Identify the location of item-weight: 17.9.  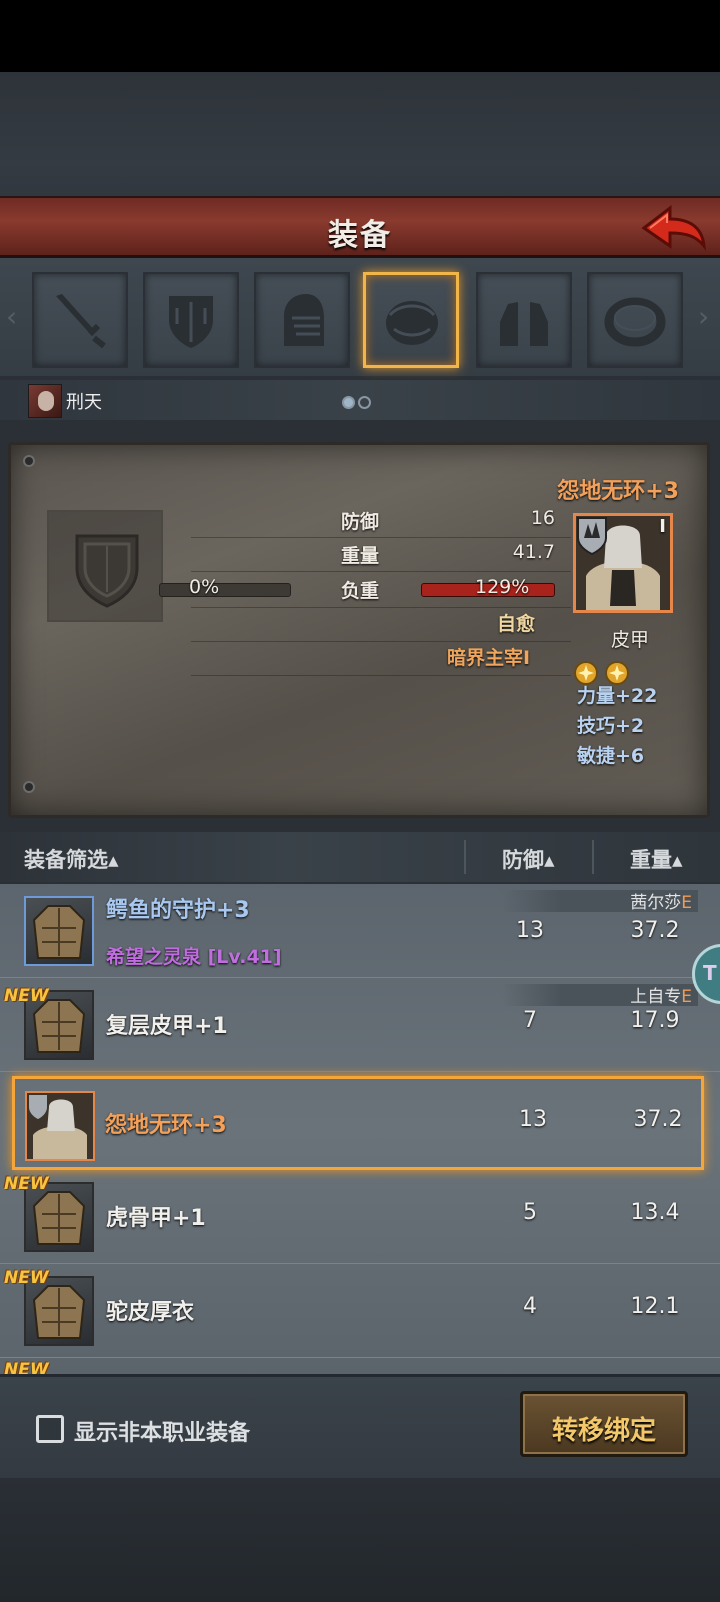
(655, 1020).